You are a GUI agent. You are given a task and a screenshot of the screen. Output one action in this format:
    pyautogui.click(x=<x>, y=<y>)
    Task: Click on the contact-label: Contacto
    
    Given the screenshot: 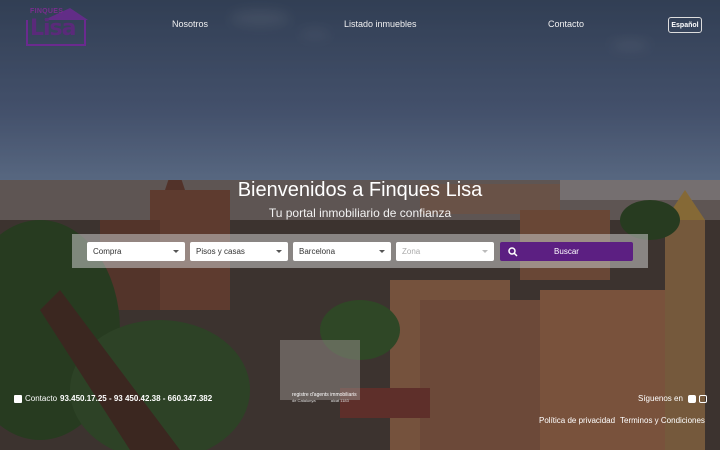 What is the action you would take?
    pyautogui.click(x=41, y=398)
    